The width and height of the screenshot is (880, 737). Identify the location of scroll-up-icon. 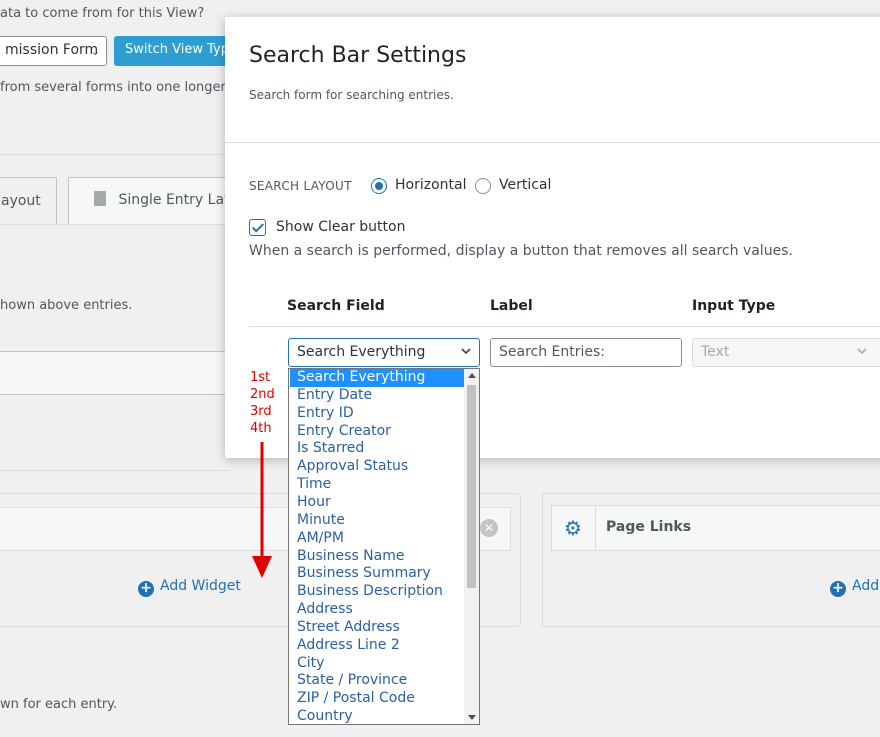
(472, 375).